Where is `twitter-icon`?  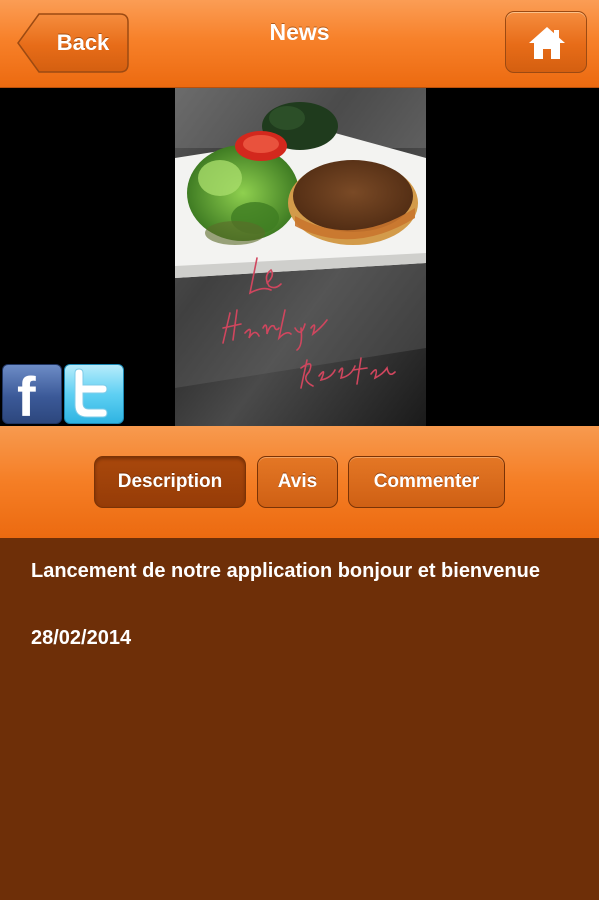
twitter-icon is located at coordinates (91, 393).